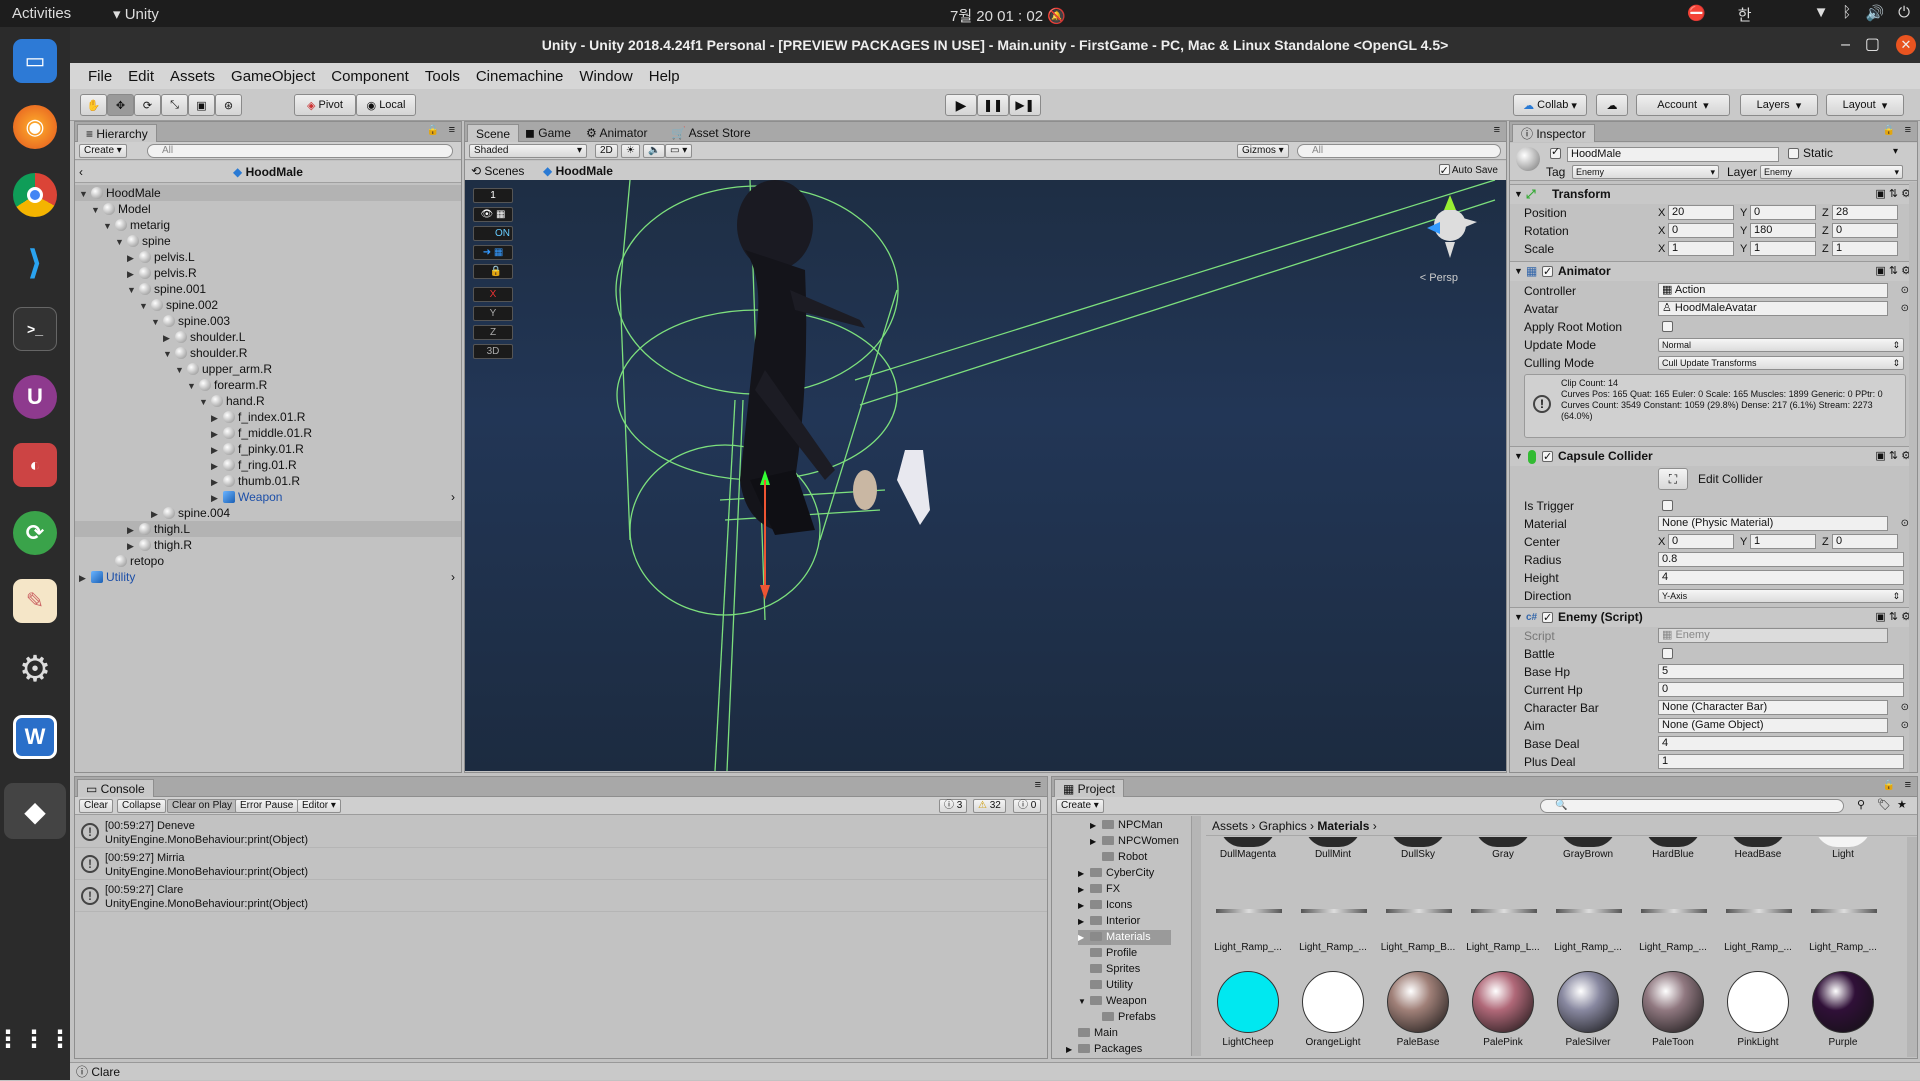  Describe the element at coordinates (268, 289) in the screenshot. I see `hierarchy-item: ▼ spine.001` at that location.